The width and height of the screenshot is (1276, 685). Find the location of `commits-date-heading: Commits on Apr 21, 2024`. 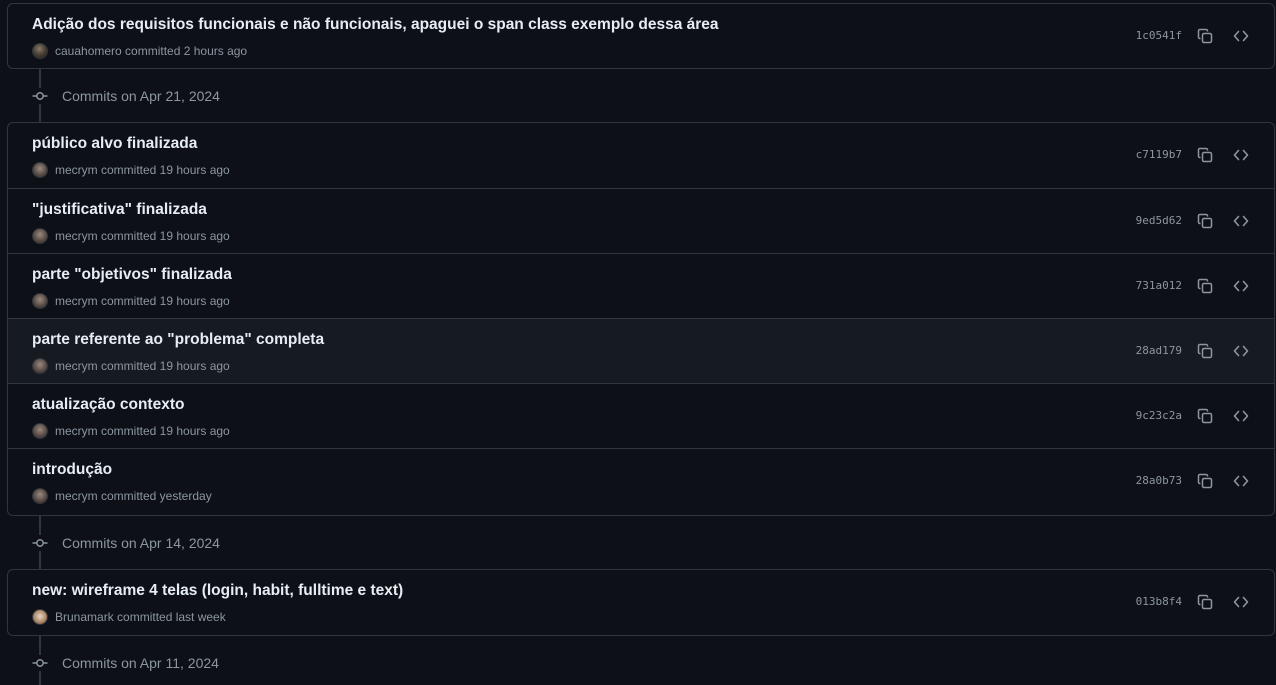

commits-date-heading: Commits on Apr 21, 2024 is located at coordinates (126, 96).